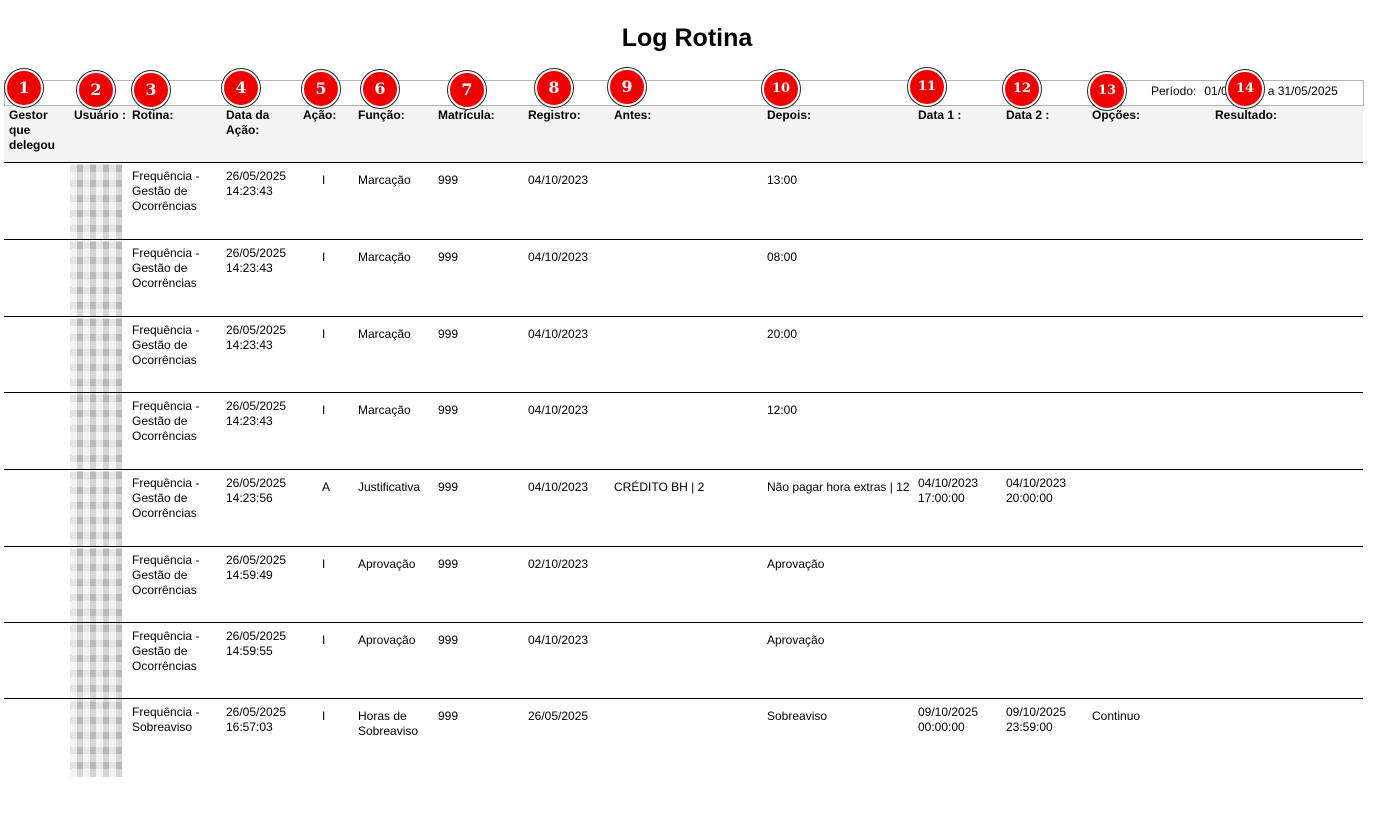  What do you see at coordinates (1174, 91) in the screenshot?
I see `periodo-label: Período:` at bounding box center [1174, 91].